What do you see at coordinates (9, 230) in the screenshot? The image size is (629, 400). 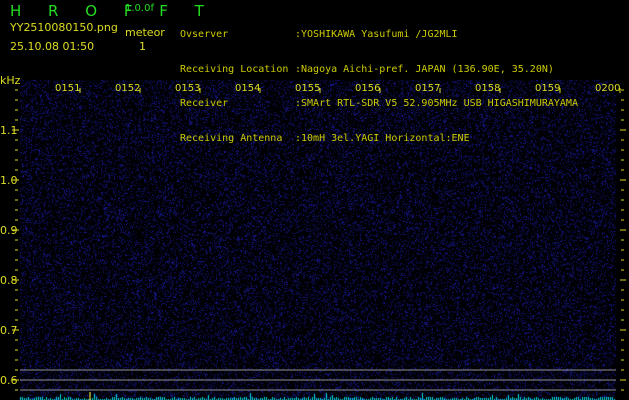 I see `y-tick-label: 0.9` at bounding box center [9, 230].